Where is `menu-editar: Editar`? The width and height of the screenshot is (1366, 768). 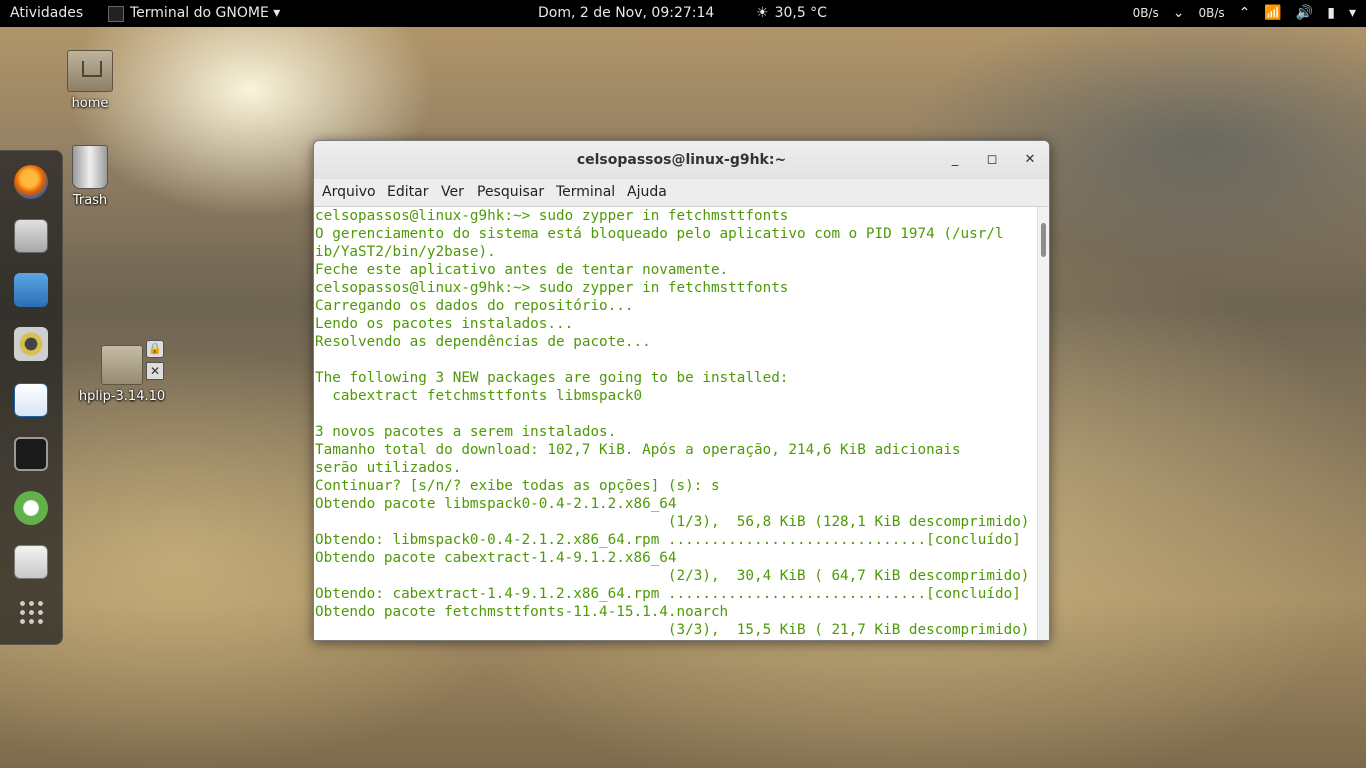 menu-editar: Editar is located at coordinates (407, 192).